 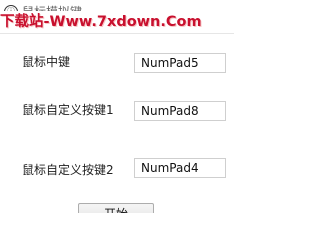 I want to click on watermark-banner: 下载站-Www.7xdown.Com, so click(x=117, y=22).